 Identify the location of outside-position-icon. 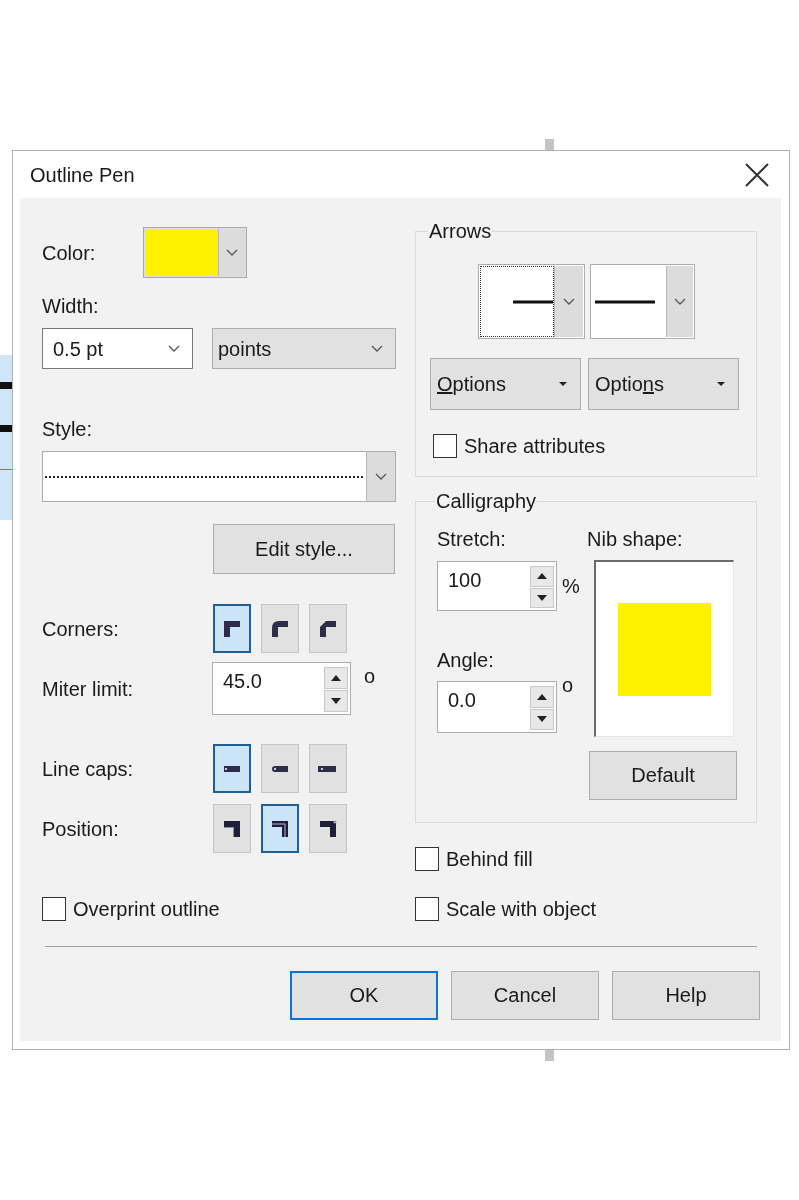
(232, 828).